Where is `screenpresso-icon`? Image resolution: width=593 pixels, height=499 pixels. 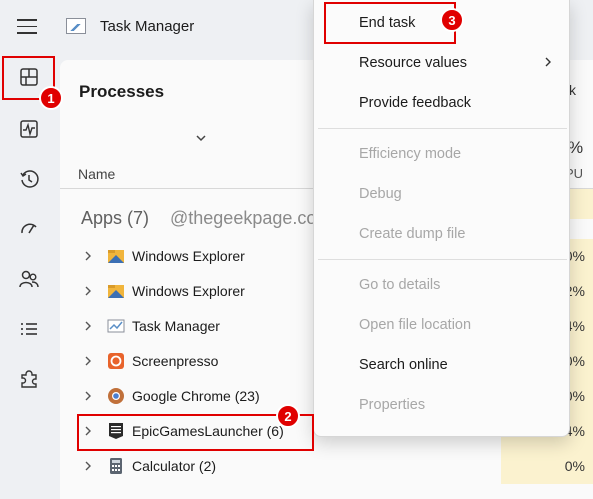 screenpresso-icon is located at coordinates (116, 361).